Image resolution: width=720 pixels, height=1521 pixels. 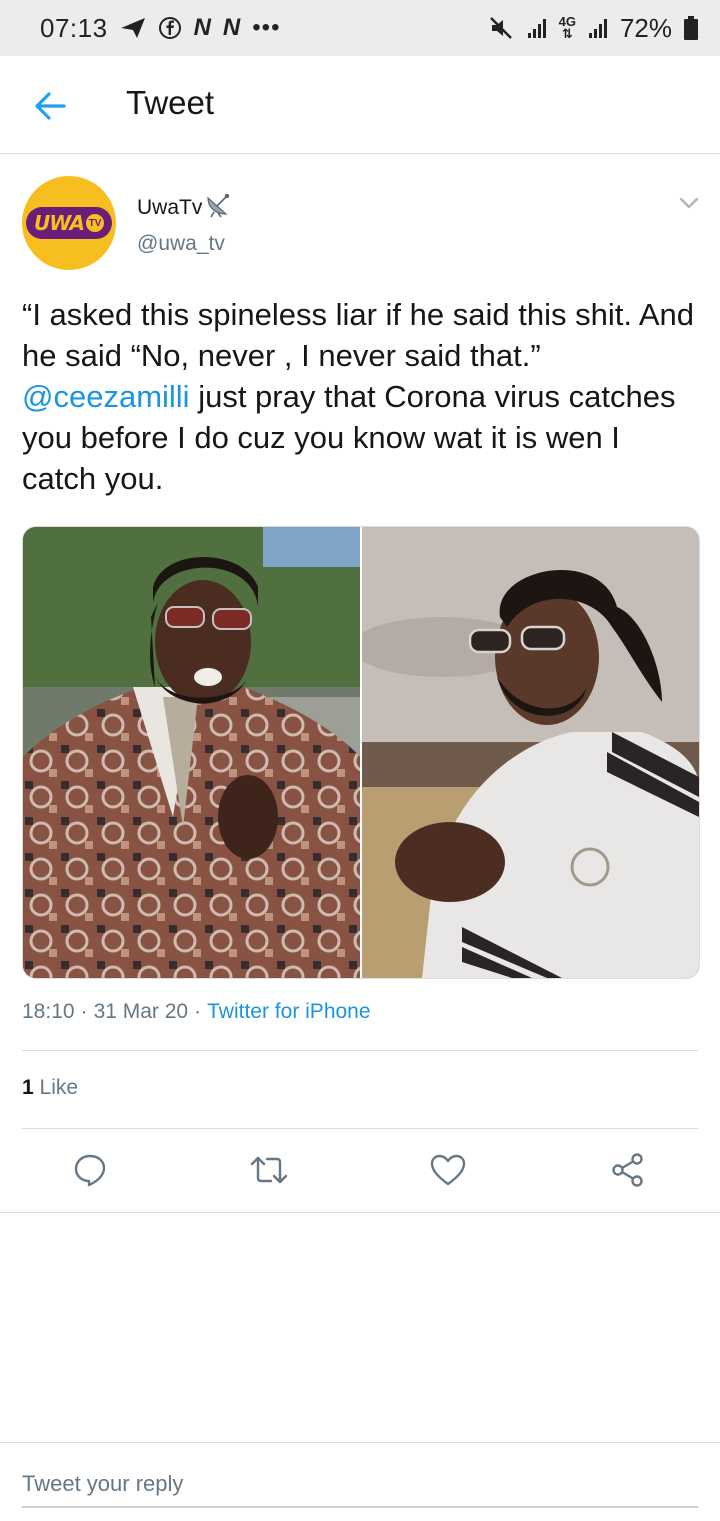 I want to click on status-bar-left: 07:13 N N •••, so click(x=160, y=28).